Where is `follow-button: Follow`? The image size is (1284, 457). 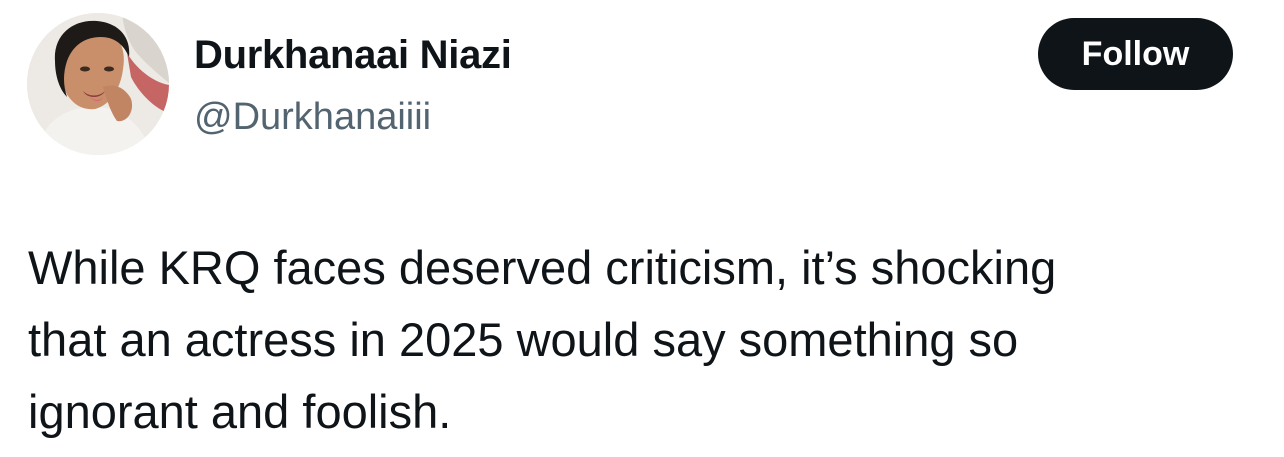 follow-button: Follow is located at coordinates (1135, 54).